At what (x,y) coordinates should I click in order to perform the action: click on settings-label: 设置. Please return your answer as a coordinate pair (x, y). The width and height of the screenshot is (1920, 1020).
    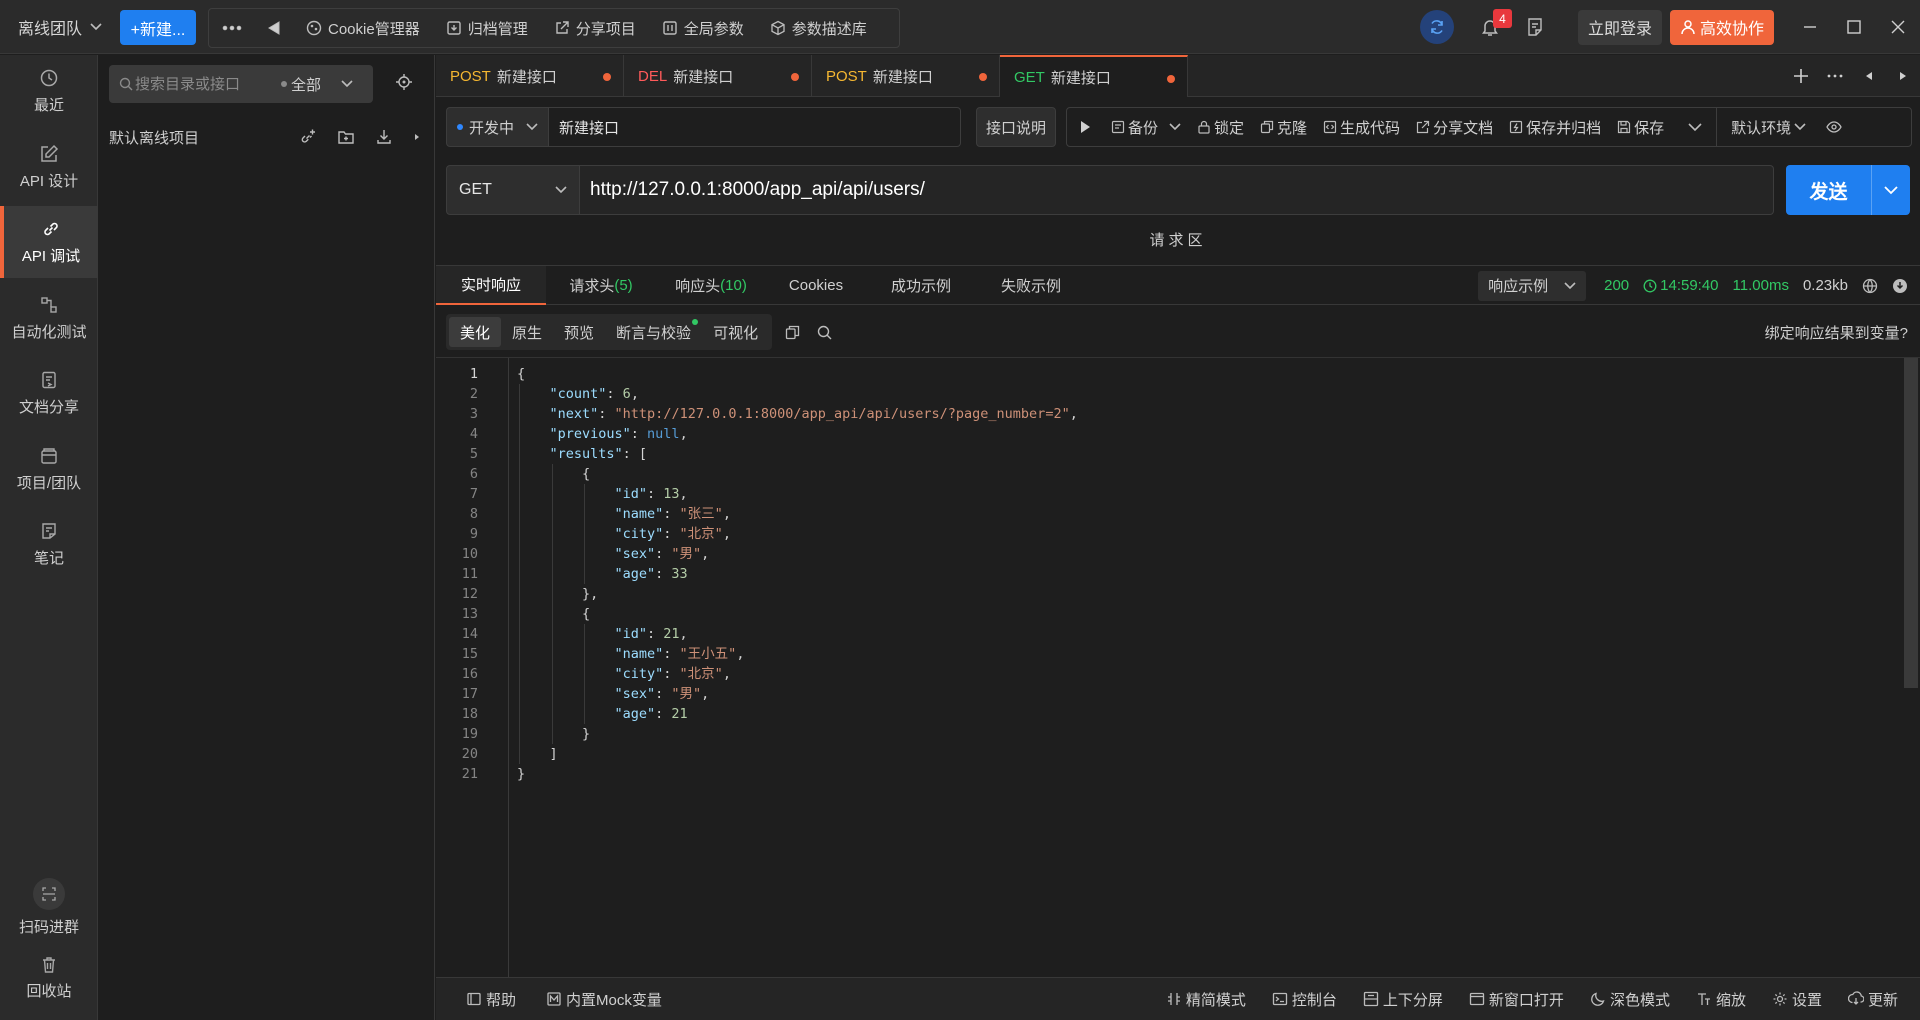
    Looking at the image, I should click on (1806, 1000).